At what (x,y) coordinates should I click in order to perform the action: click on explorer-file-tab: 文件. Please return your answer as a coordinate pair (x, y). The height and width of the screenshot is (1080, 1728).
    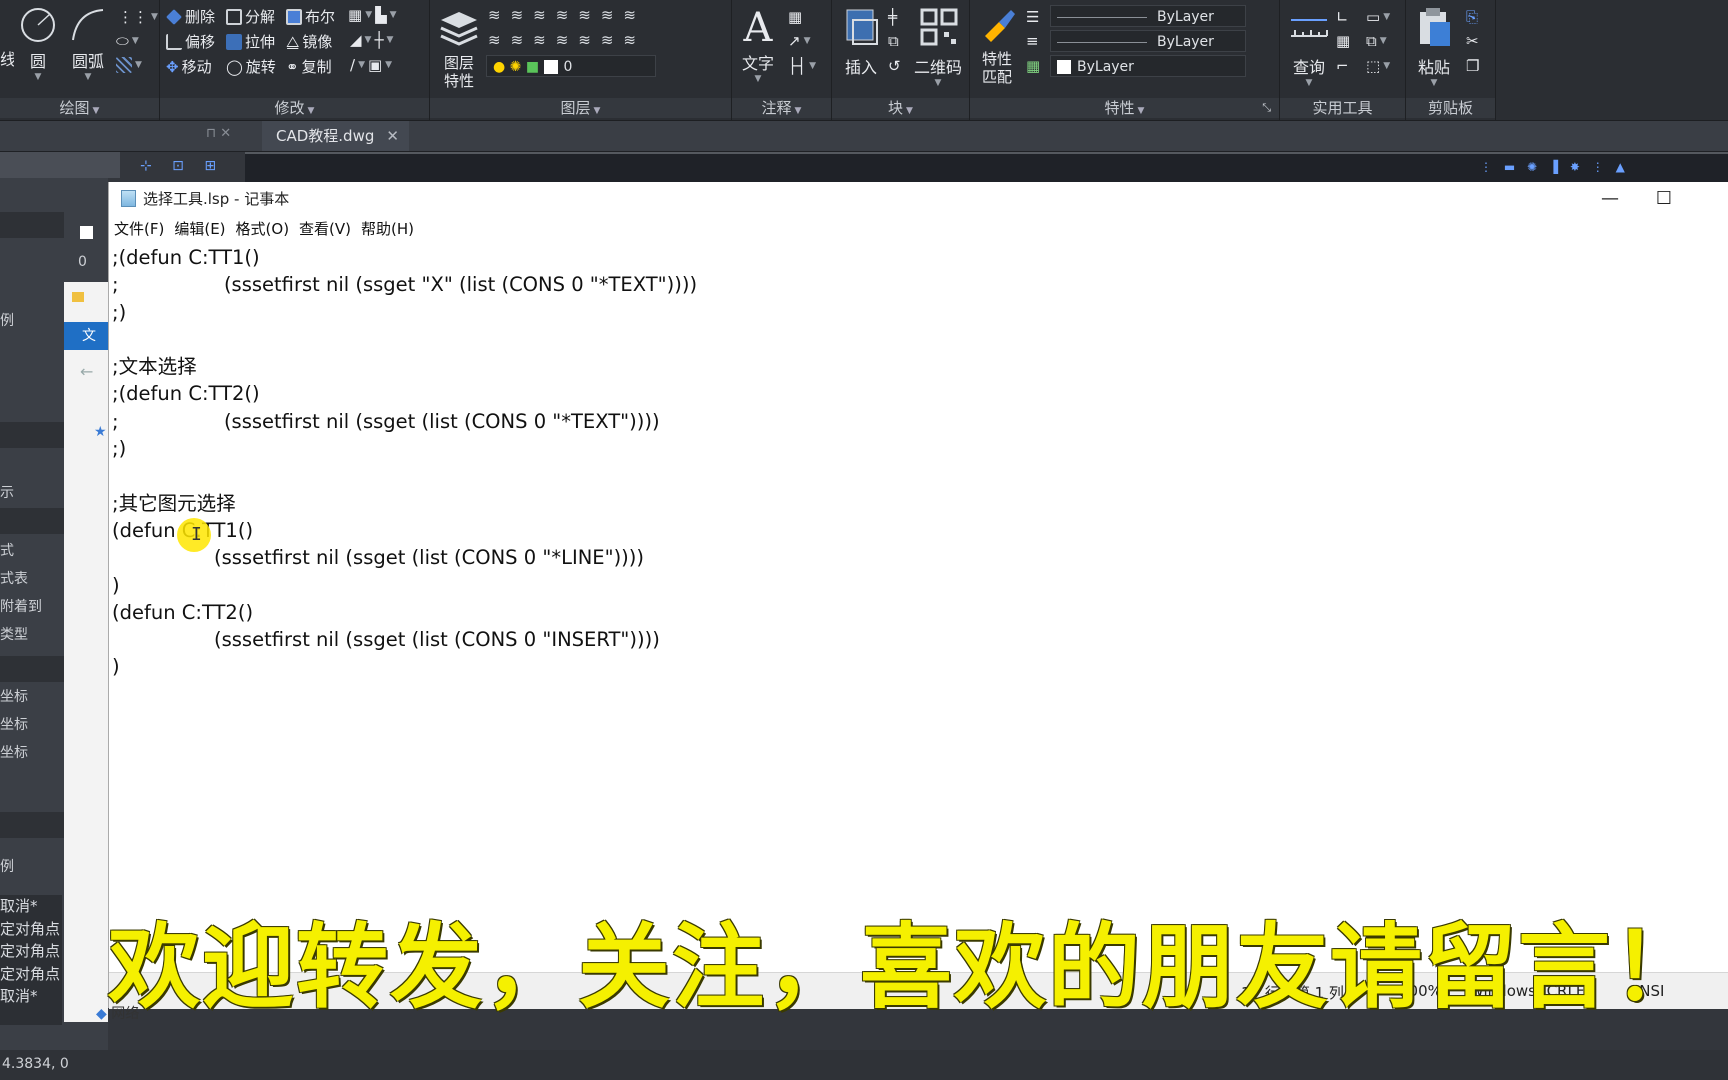
    Looking at the image, I should click on (86, 336).